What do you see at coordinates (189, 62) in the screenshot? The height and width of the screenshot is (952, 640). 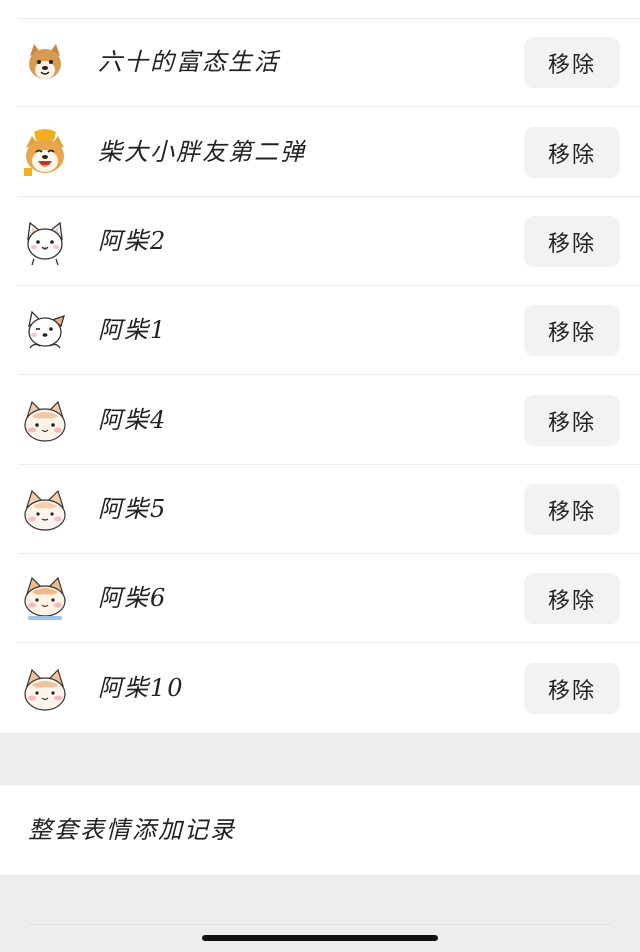 I see `sticker-name: 六十的富态生活` at bounding box center [189, 62].